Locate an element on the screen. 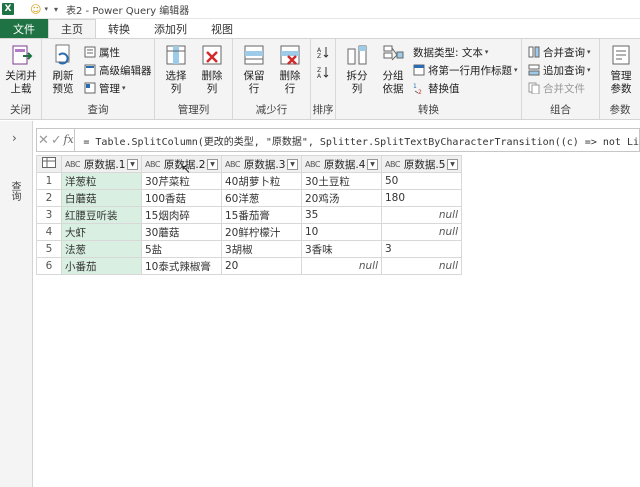  keep-rows-label: 保留 行 is located at coordinates (254, 82).